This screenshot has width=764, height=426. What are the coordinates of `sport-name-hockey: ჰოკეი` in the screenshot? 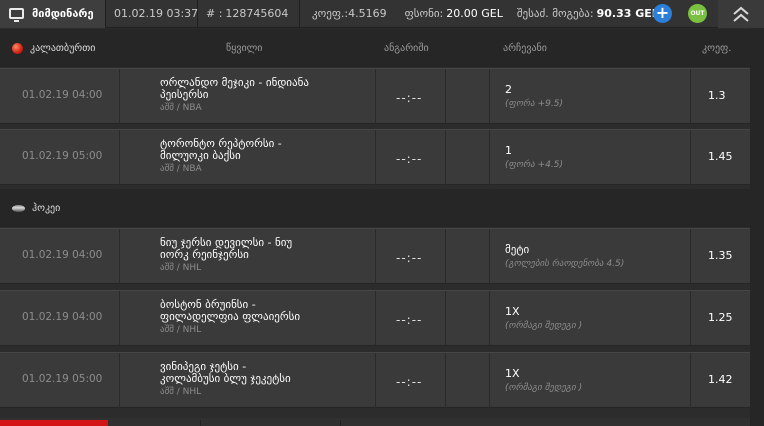 It's located at (36, 208).